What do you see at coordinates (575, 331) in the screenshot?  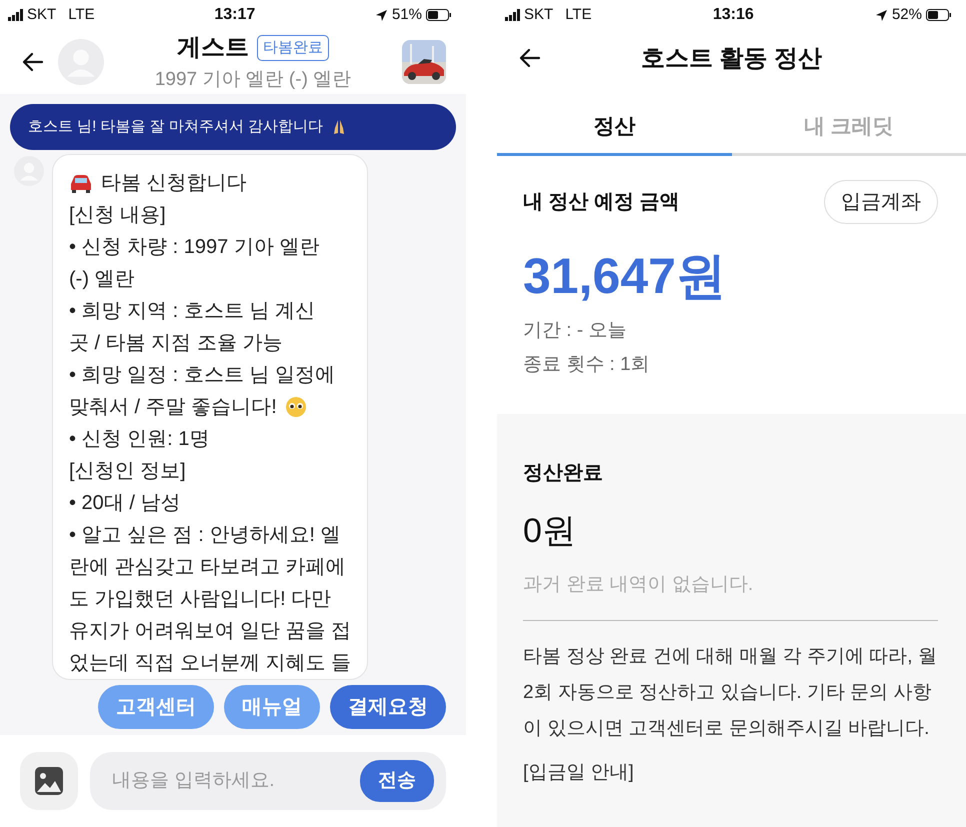 I see `period-text: 기간 : - 오늘` at bounding box center [575, 331].